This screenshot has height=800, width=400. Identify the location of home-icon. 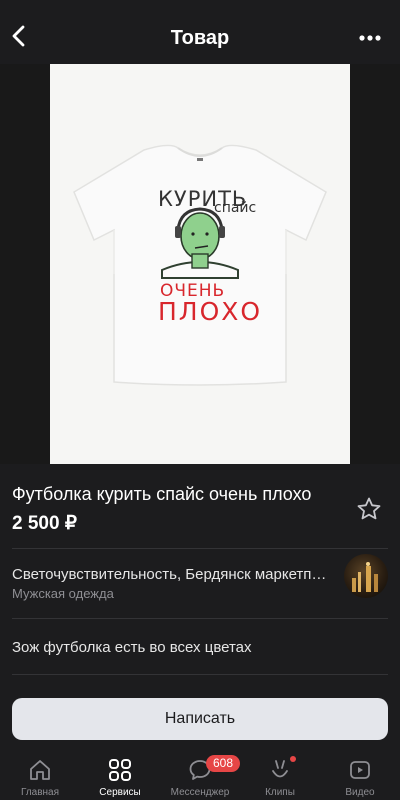
(40, 770).